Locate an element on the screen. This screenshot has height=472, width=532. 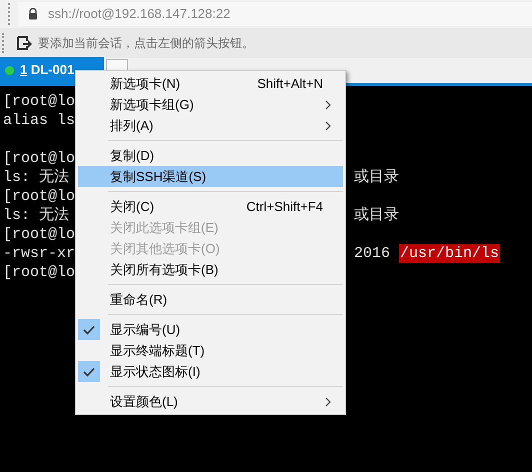
terminal-text: 2016 is located at coordinates (372, 253).